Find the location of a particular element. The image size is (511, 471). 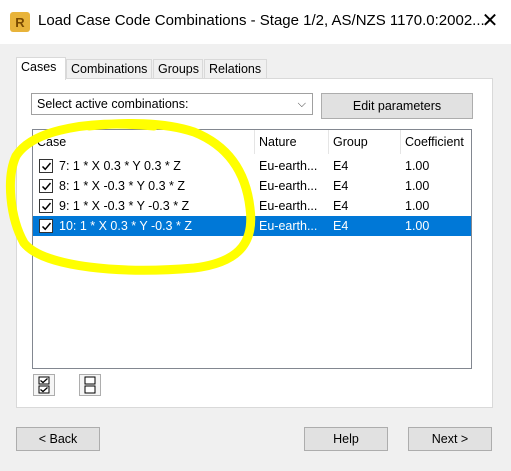

check-all-icon is located at coordinates (44, 385).